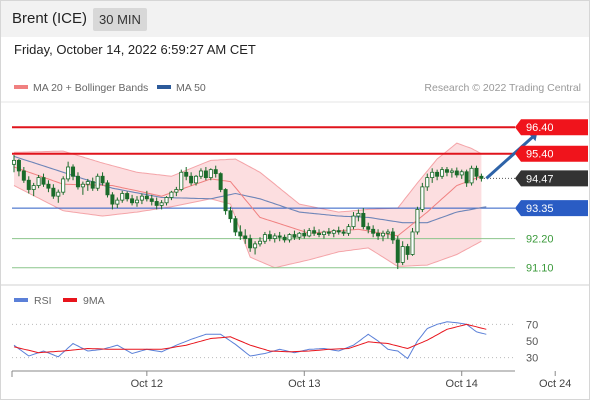 The height and width of the screenshot is (400, 590). Describe the element at coordinates (191, 88) in the screenshot. I see `ma50-legend-label: MA 50` at that location.